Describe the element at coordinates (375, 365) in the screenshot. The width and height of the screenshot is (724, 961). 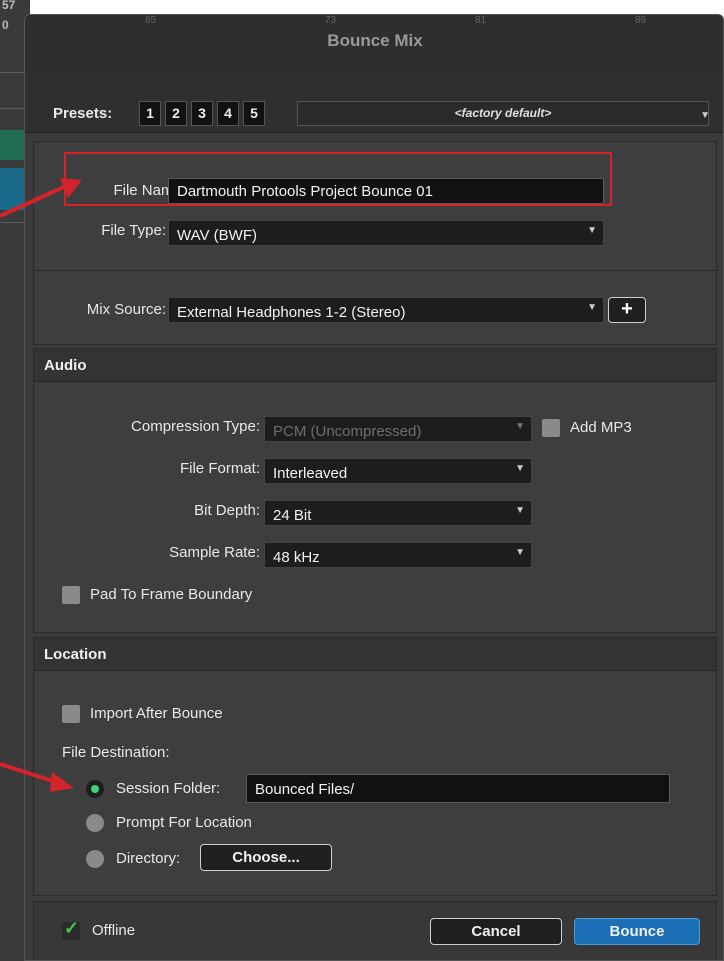
I see `audio-section-header: Audio` at that location.